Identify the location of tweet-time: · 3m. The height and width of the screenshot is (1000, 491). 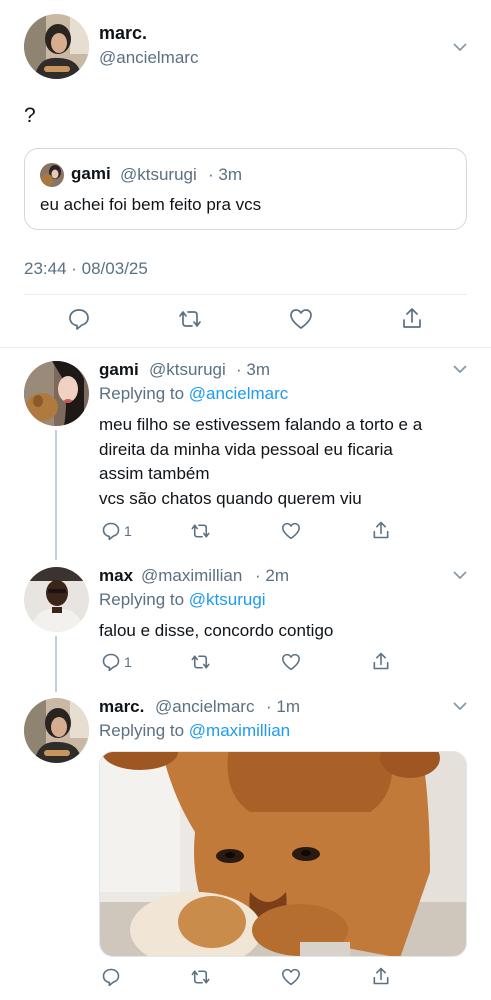
(253, 369).